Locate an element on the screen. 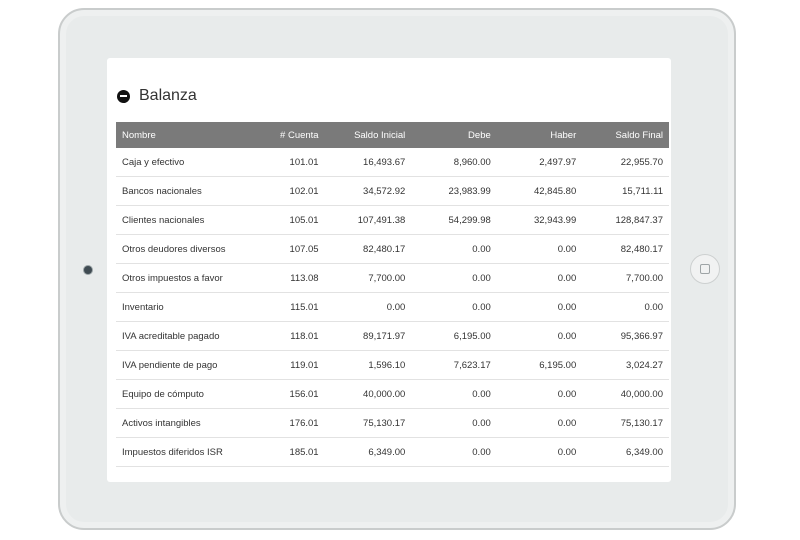 The width and height of the screenshot is (800, 540). cell-saldo-final: 40,000.00 is located at coordinates (625, 394).